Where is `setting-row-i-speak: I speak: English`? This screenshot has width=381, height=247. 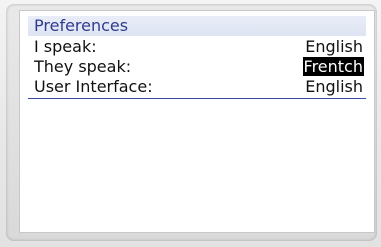 setting-row-i-speak: I speak: English is located at coordinates (197, 46).